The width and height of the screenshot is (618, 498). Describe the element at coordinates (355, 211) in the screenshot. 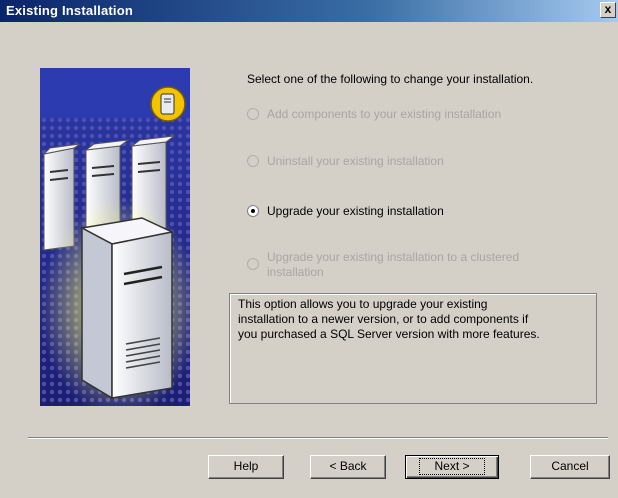

I see `option-upgrade-label: Upgrade your existing installation` at that location.